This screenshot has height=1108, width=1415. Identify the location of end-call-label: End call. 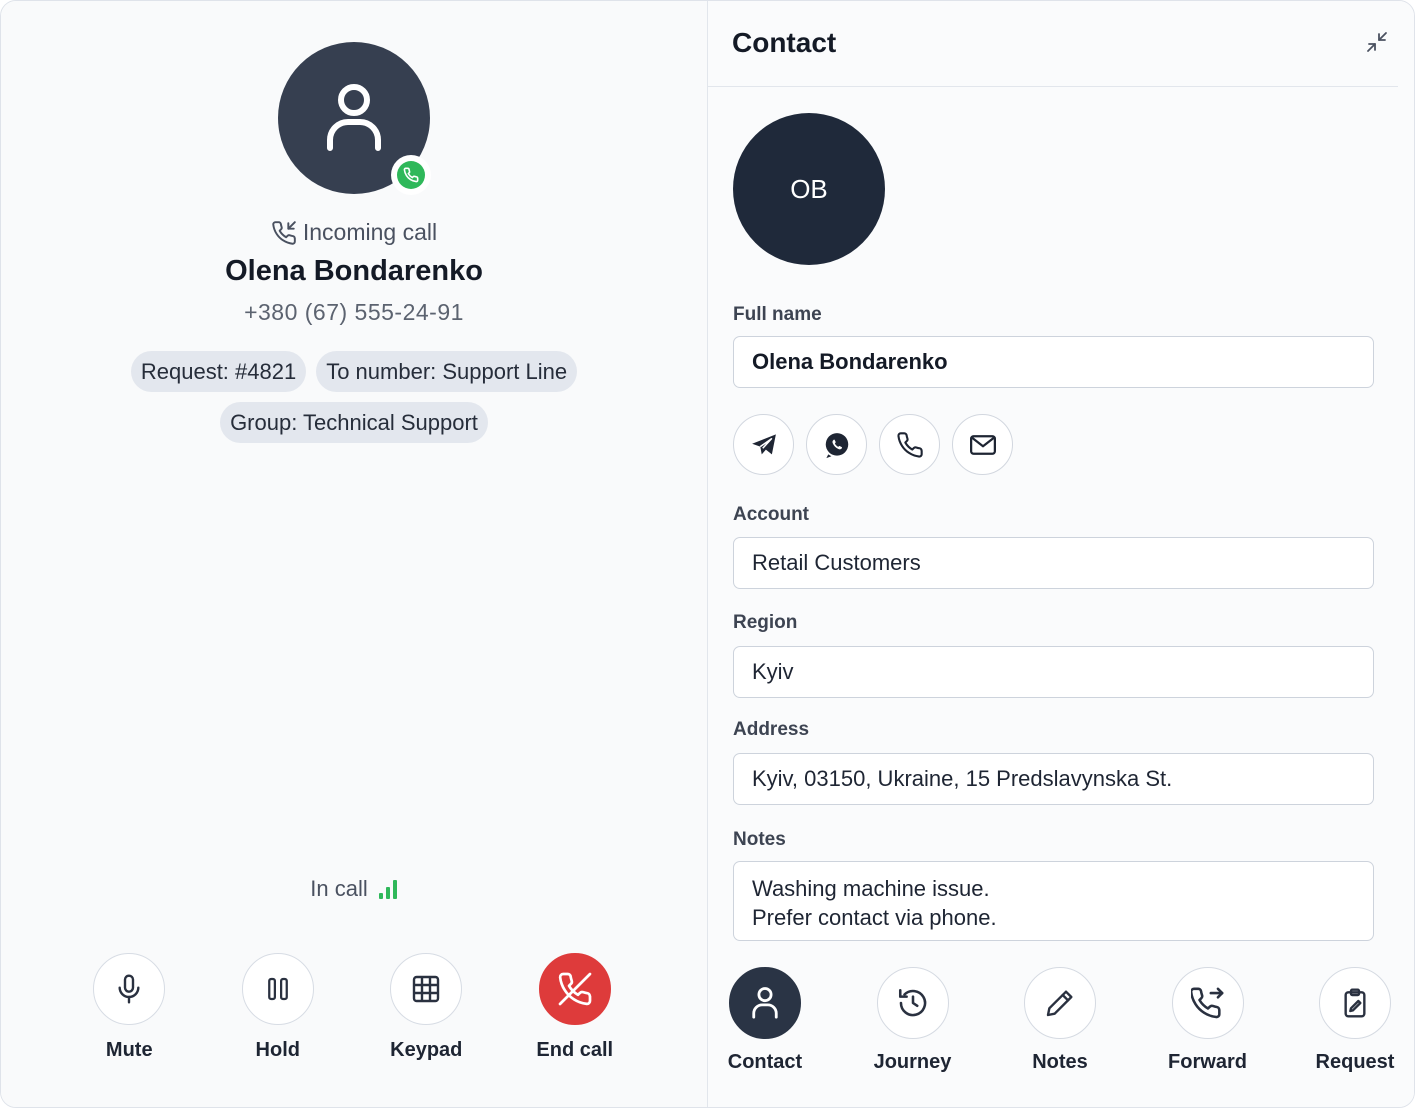
(575, 1050).